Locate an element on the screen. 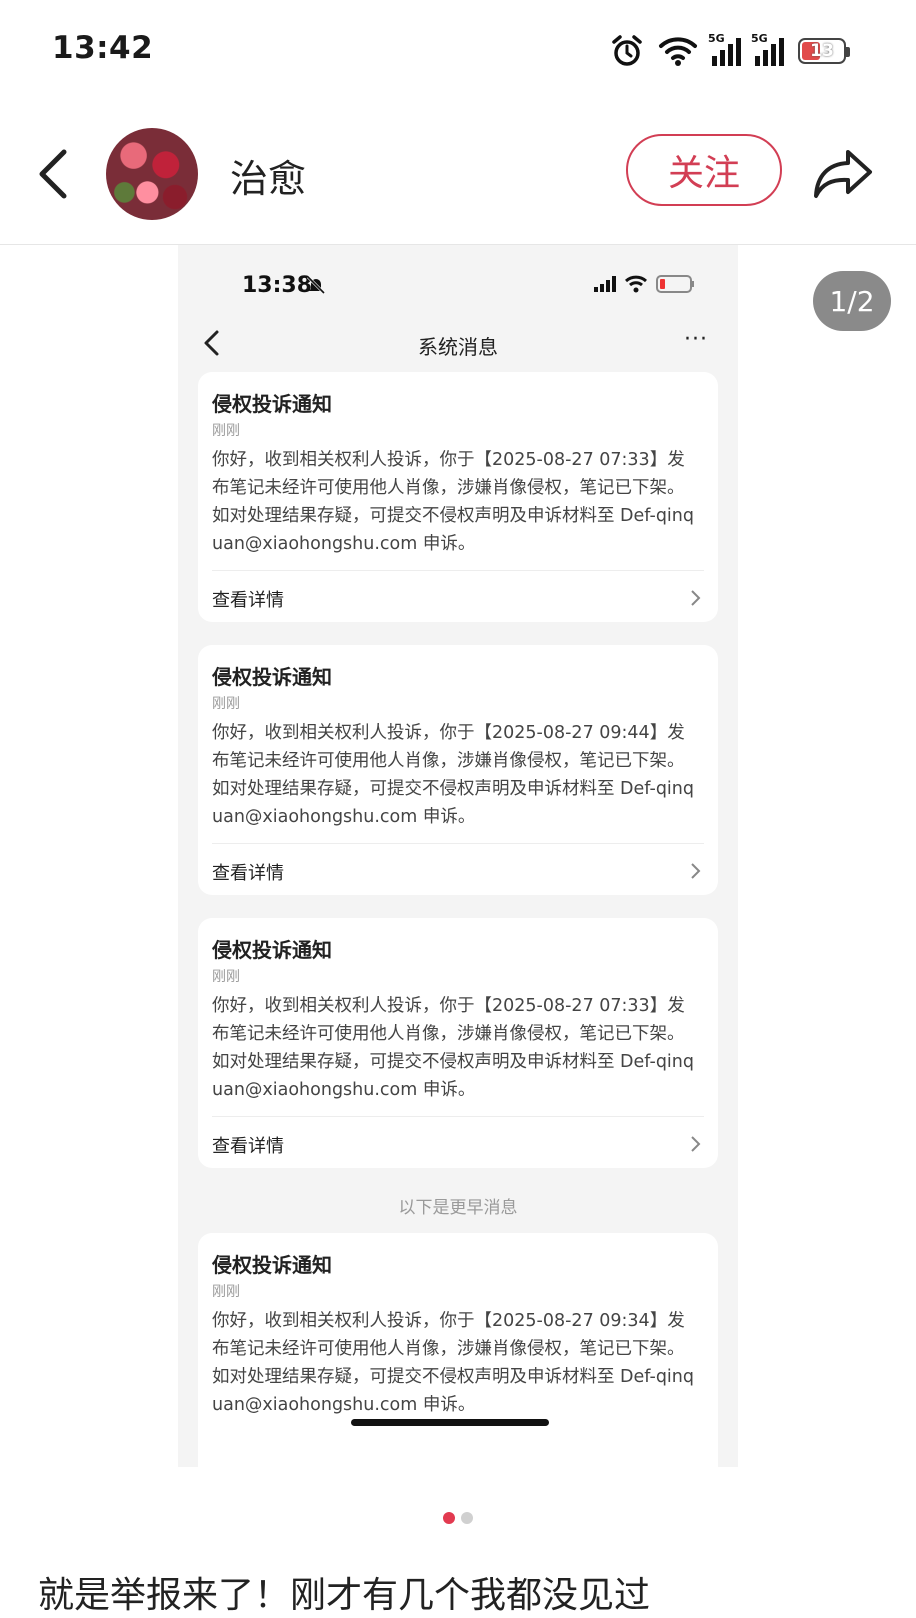  status-bar: 13:42 5G 5G 13 is located at coordinates (458, 52).